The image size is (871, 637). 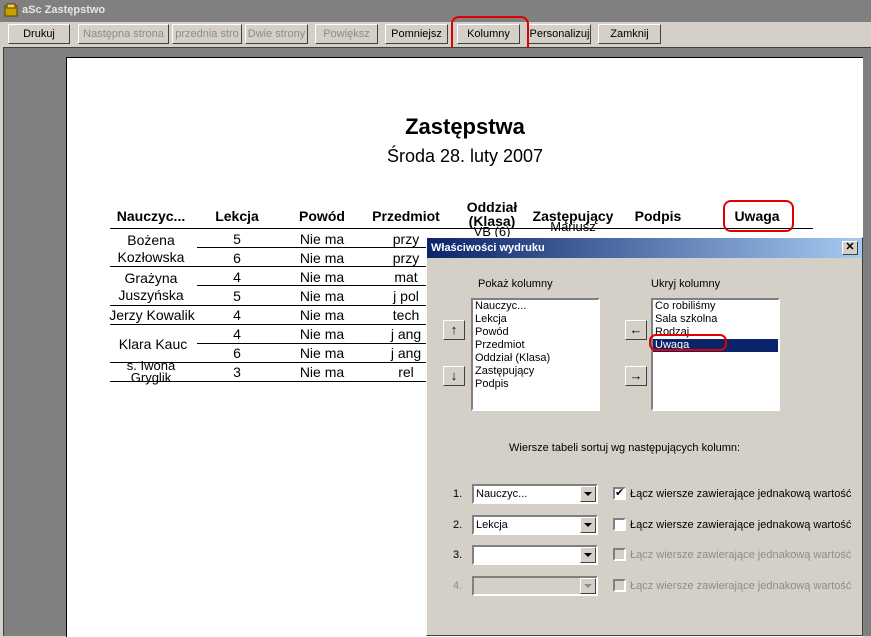 What do you see at coordinates (644, 248) in the screenshot?
I see `dialog-title: Właściwości wydruku` at bounding box center [644, 248].